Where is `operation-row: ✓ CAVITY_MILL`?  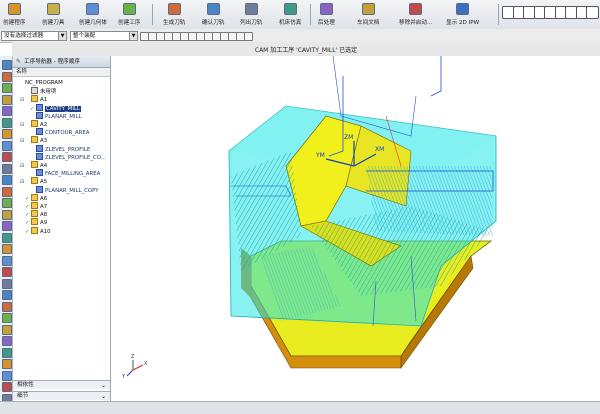 operation-row: ✓ CAVITY_MILL is located at coordinates (67, 107).